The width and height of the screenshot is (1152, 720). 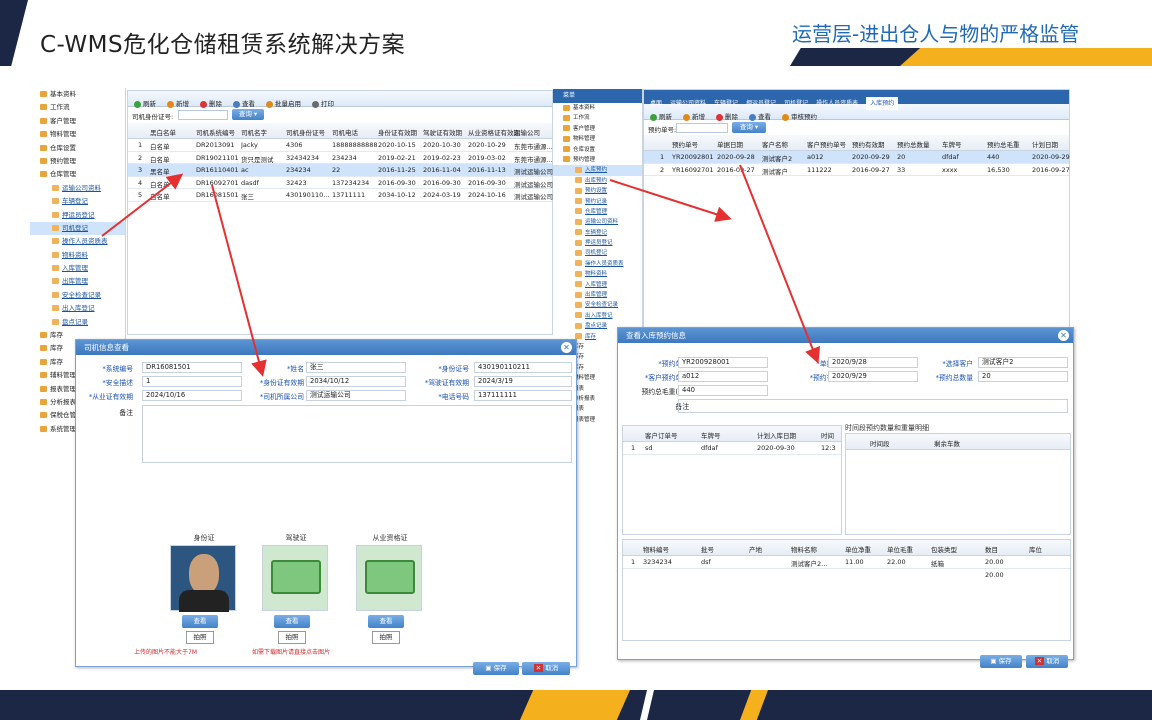 What do you see at coordinates (239, 280) in the screenshot?
I see `arrow-list-to-dialog` at bounding box center [239, 280].